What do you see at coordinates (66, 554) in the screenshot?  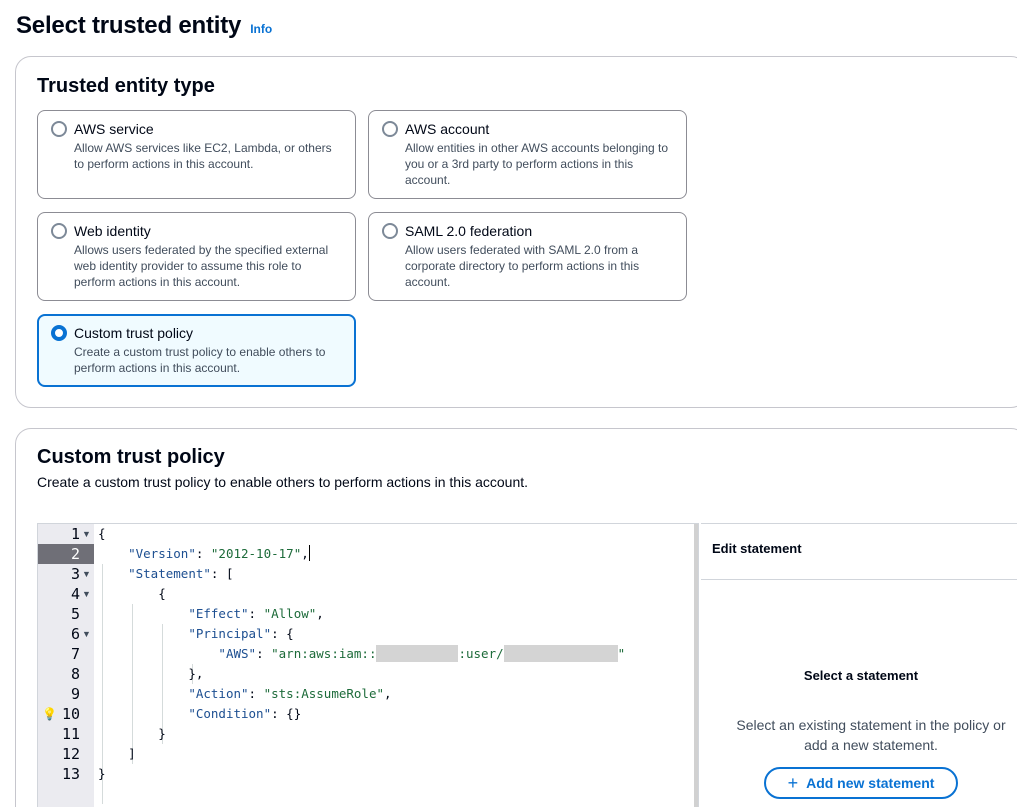 I see `line-number: 2` at bounding box center [66, 554].